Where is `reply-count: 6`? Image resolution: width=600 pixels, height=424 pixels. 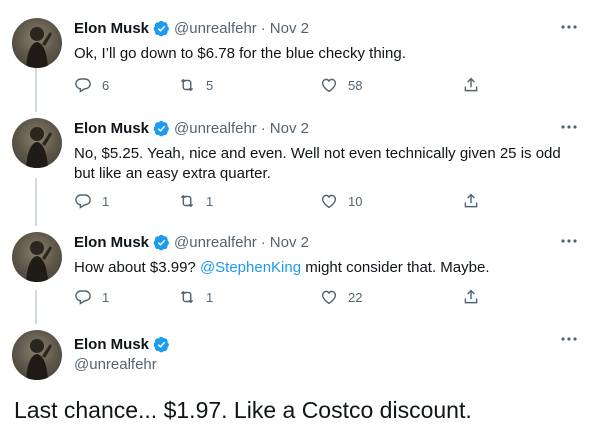 reply-count: 6 is located at coordinates (106, 85).